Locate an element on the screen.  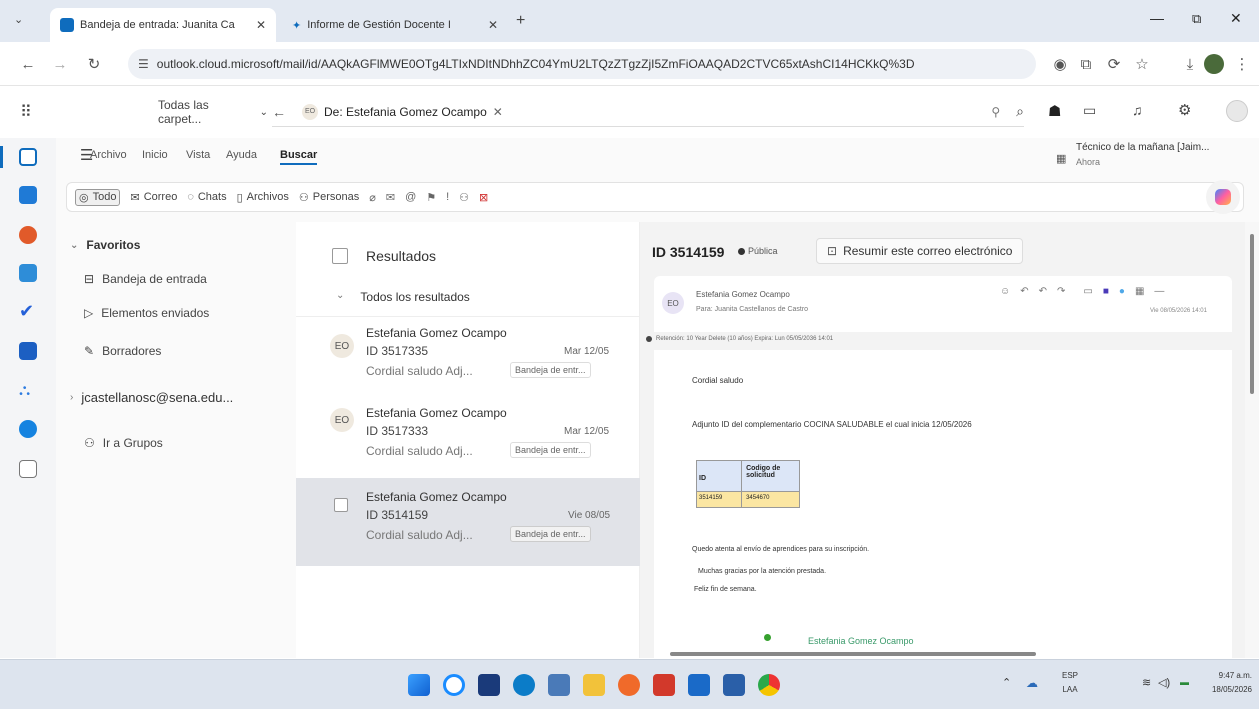
to-me-icon: ⚇ is located at coordinates (464, 197).